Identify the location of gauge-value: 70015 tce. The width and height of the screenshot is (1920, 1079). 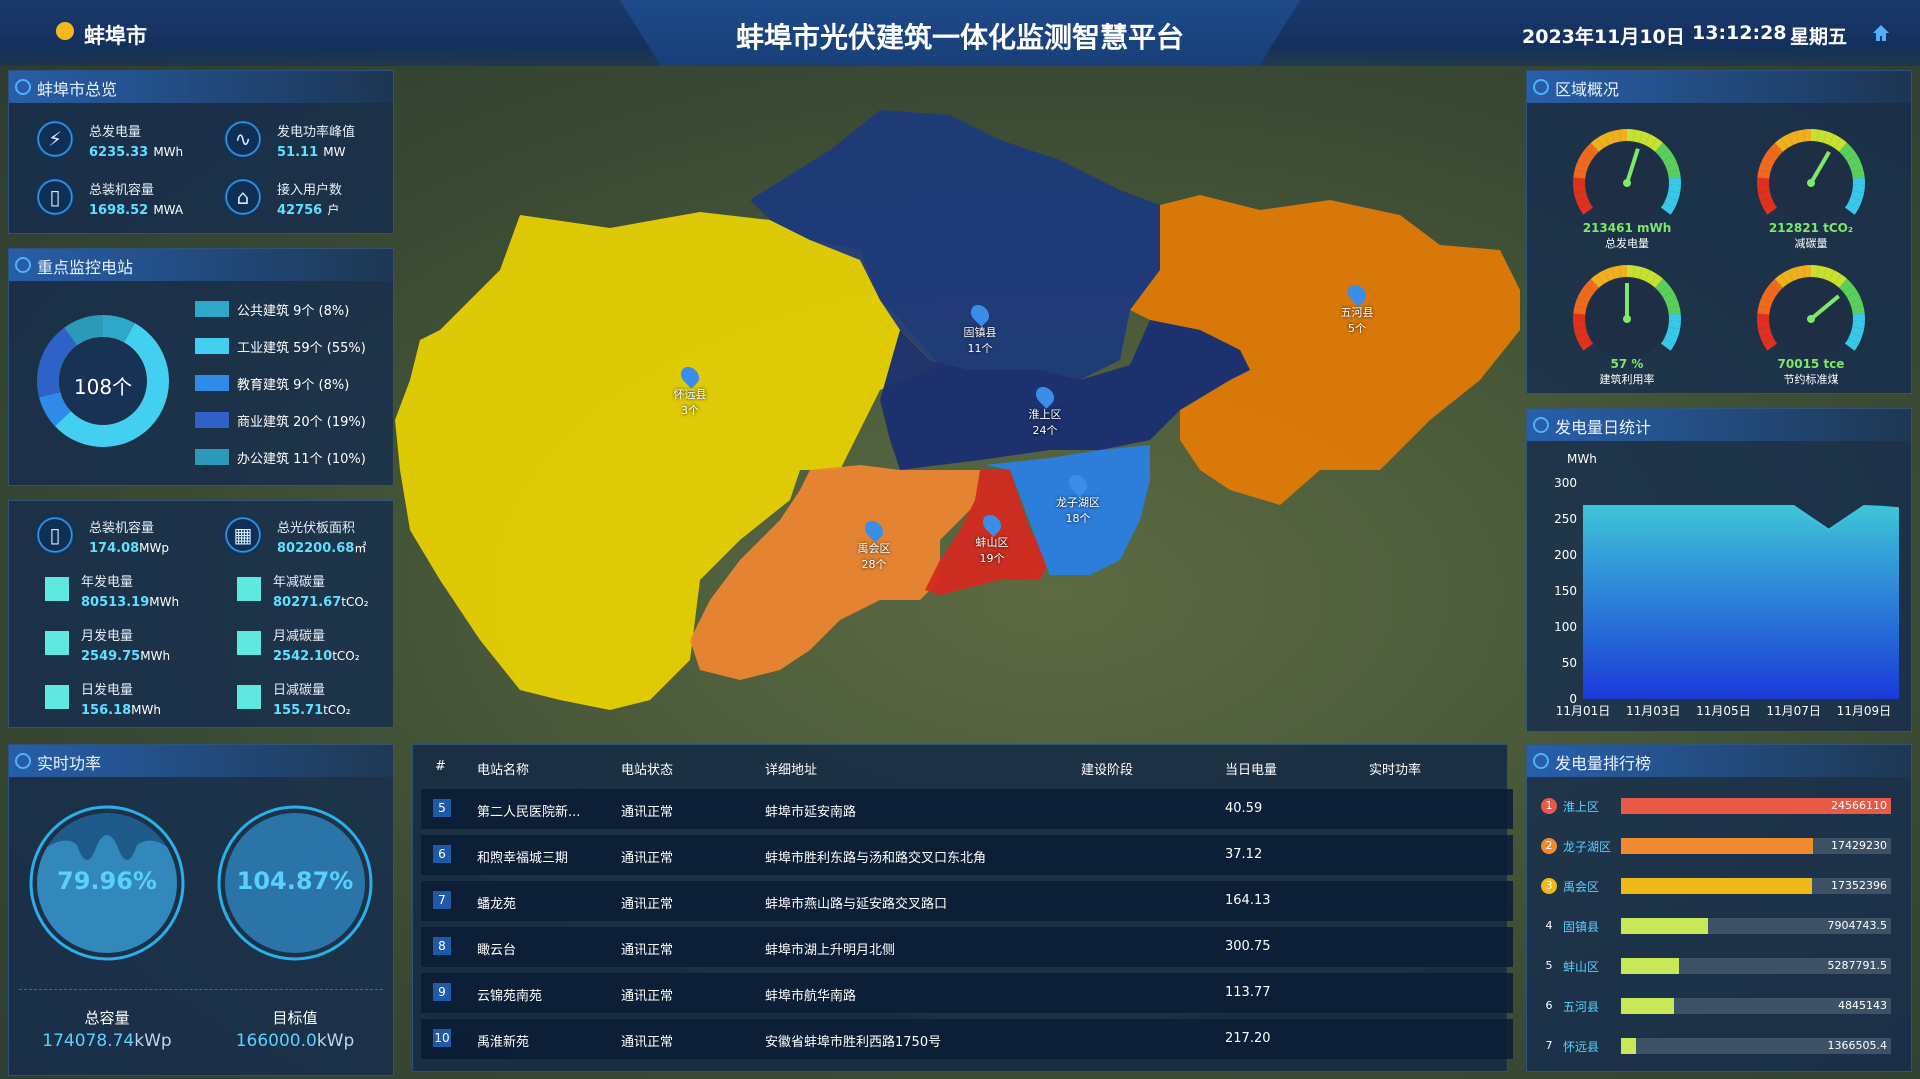
(1811, 364).